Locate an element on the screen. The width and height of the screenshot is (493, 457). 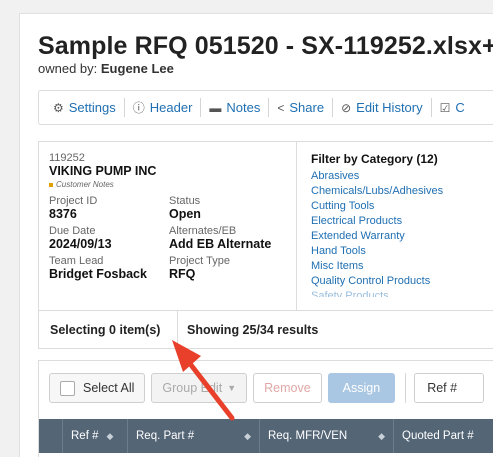
sort-select: Ref # is located at coordinates (449, 388).